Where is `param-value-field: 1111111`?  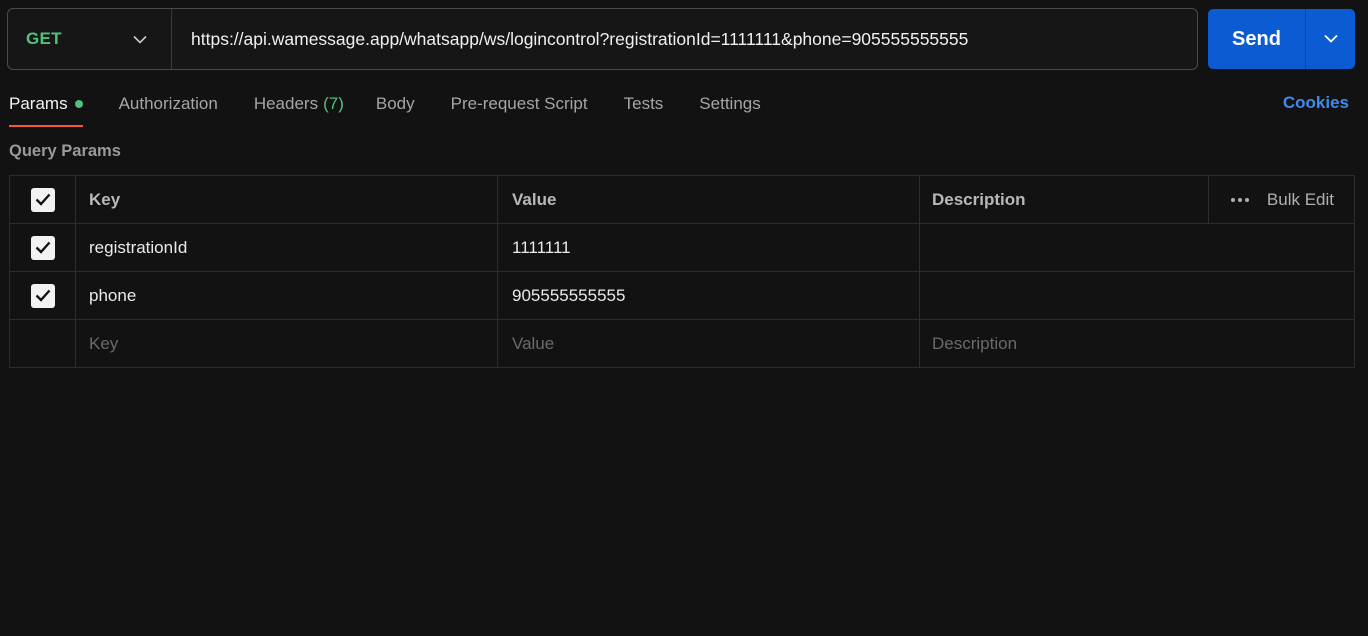 param-value-field: 1111111 is located at coordinates (709, 247).